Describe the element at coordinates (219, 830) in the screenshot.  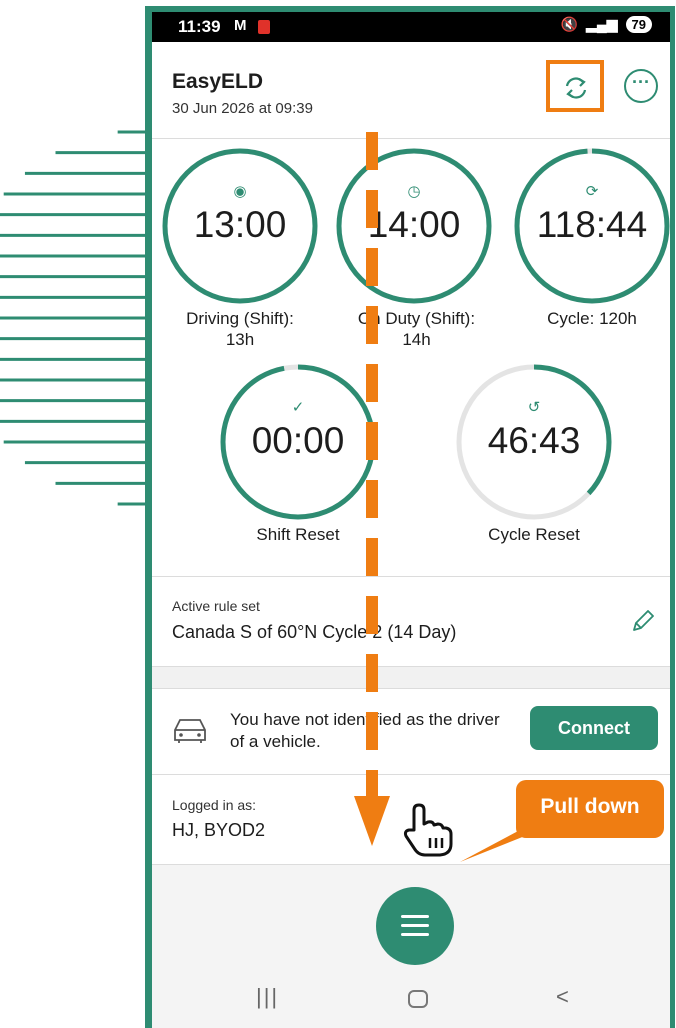
I see `login-value: HJ, BYOD2` at that location.